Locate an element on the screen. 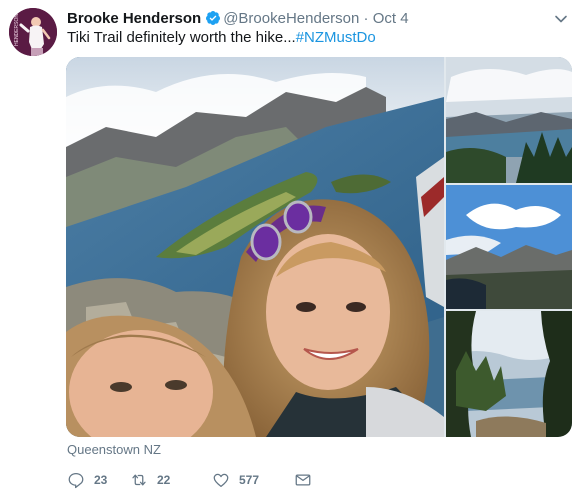 This screenshot has height=495, width=581. tweet-date: Oct 4 is located at coordinates (391, 18).